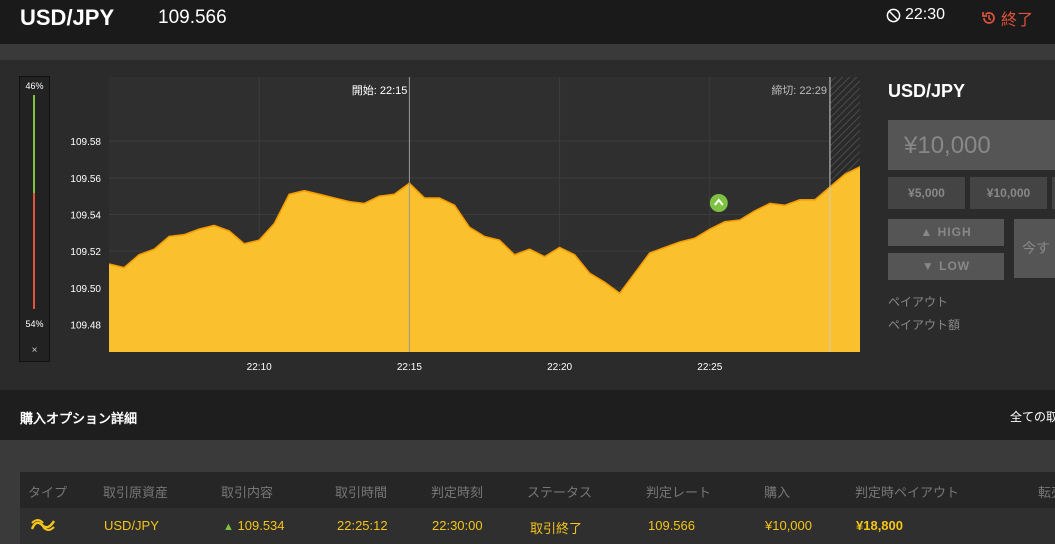 This screenshot has width=1055, height=544. I want to click on timer-value: 22:30, so click(925, 14).